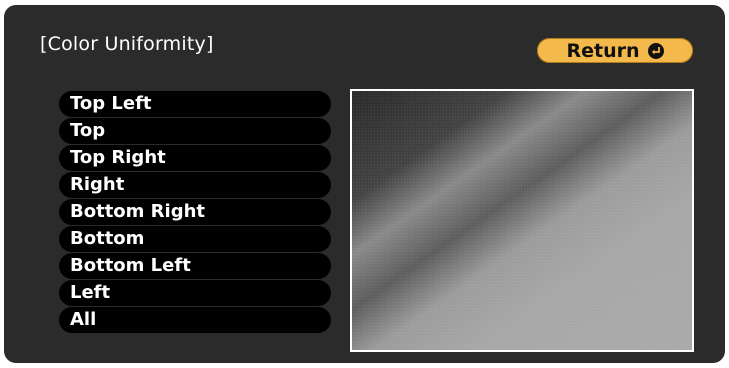  Describe the element at coordinates (655, 50) in the screenshot. I see `enter-icon` at that location.